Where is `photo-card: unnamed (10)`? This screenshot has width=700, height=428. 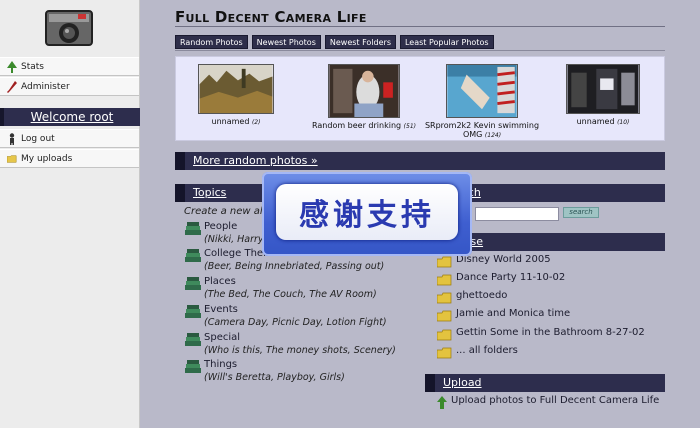
photo-card: unnamed (10) is located at coordinates (603, 95).